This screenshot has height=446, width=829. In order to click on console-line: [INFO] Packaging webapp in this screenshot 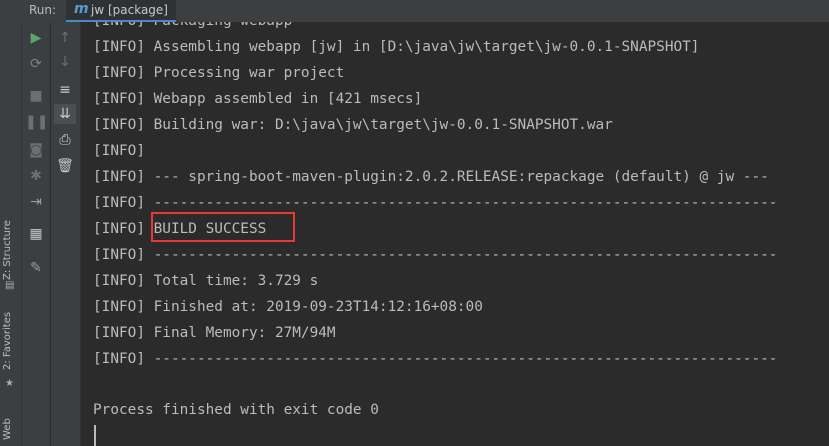, I will do `click(435, 28)`.